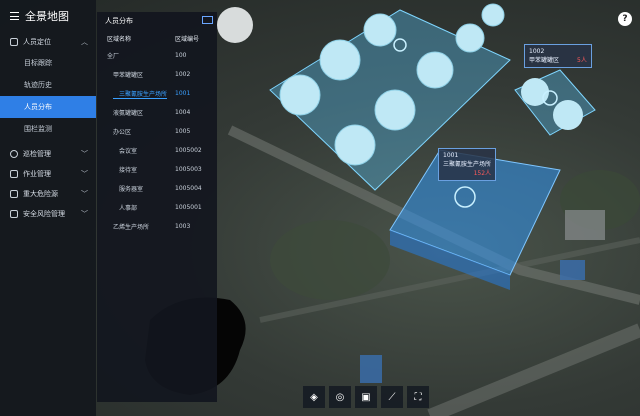  I want to click on map-tag-code: 1002, so click(537, 51).